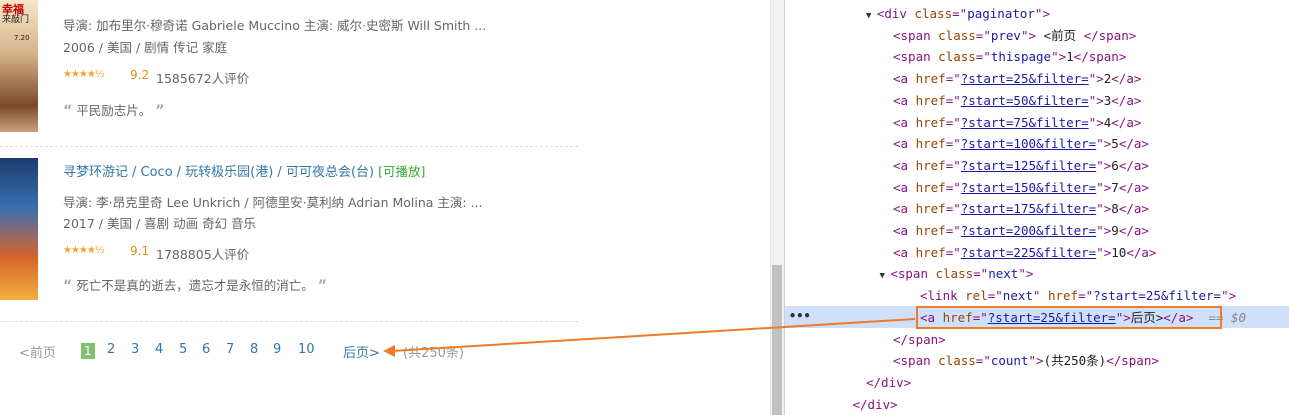 The width and height of the screenshot is (1289, 415). Describe the element at coordinates (159, 349) in the screenshot. I see `pager-page-link: 4` at that location.